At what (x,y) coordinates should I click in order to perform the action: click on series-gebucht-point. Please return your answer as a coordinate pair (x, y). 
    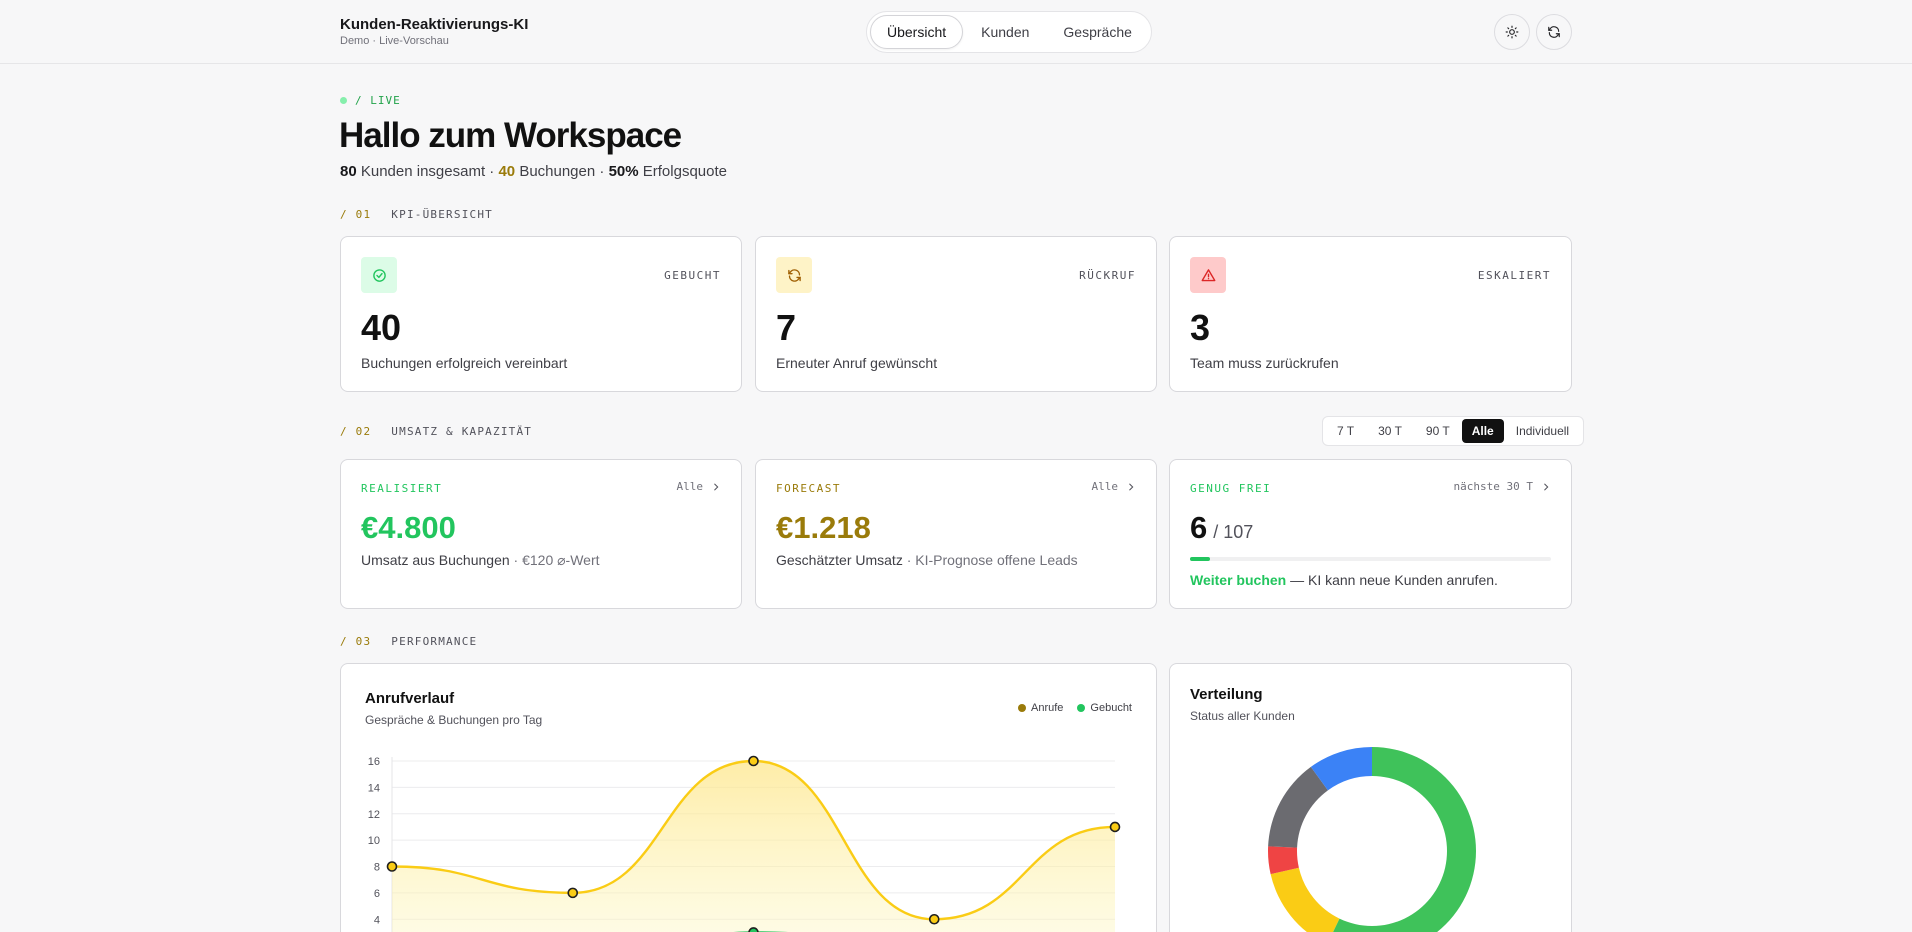
    Looking at the image, I should click on (753, 929).